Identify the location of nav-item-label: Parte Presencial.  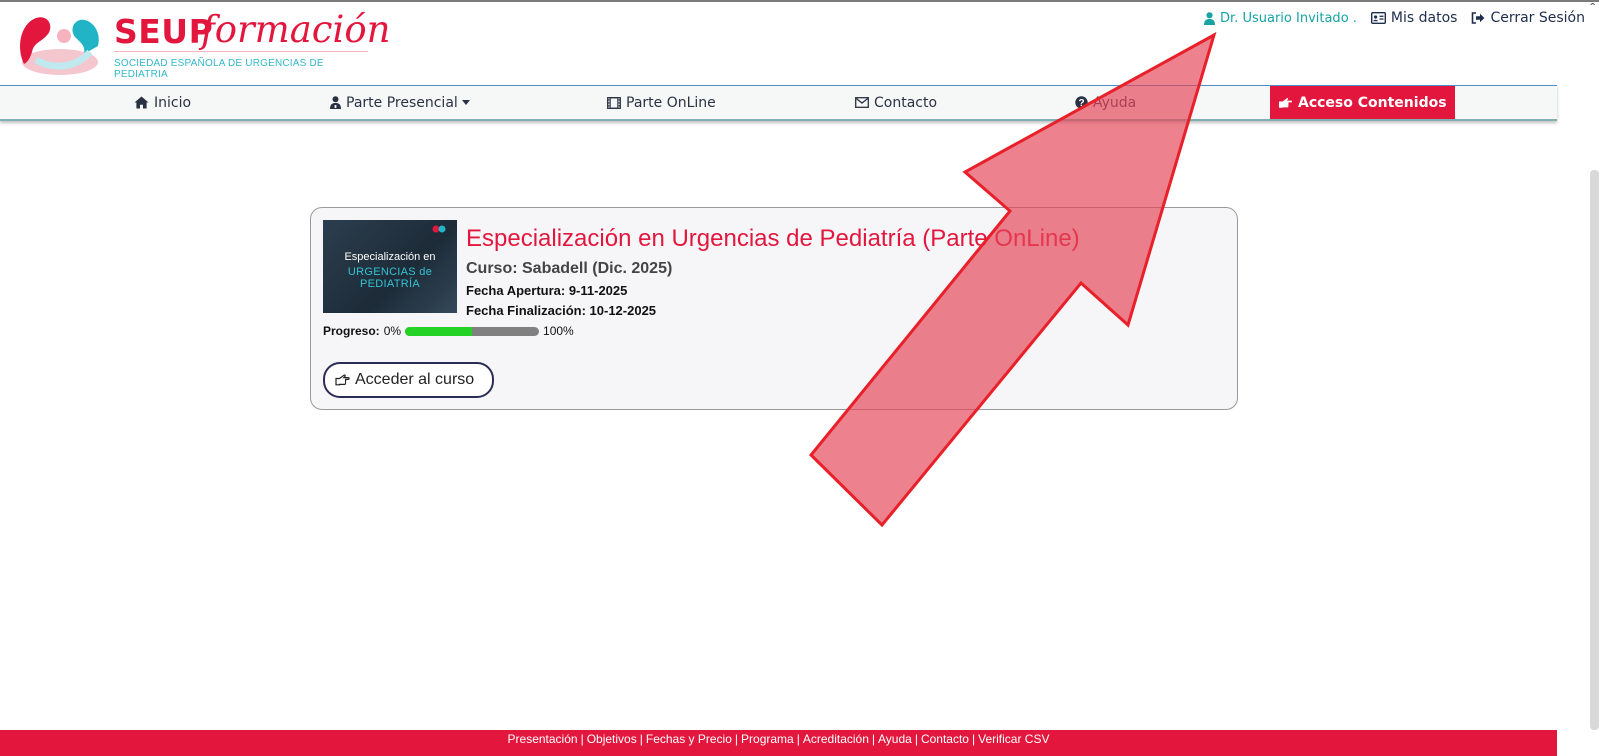
(402, 102).